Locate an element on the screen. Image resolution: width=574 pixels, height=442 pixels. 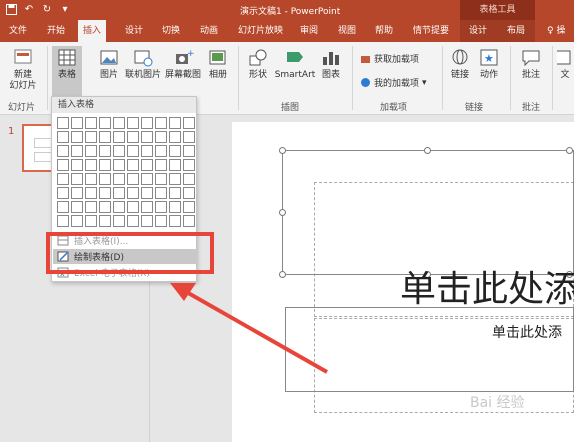
table-button: 表格 is located at coordinates (67, 72).